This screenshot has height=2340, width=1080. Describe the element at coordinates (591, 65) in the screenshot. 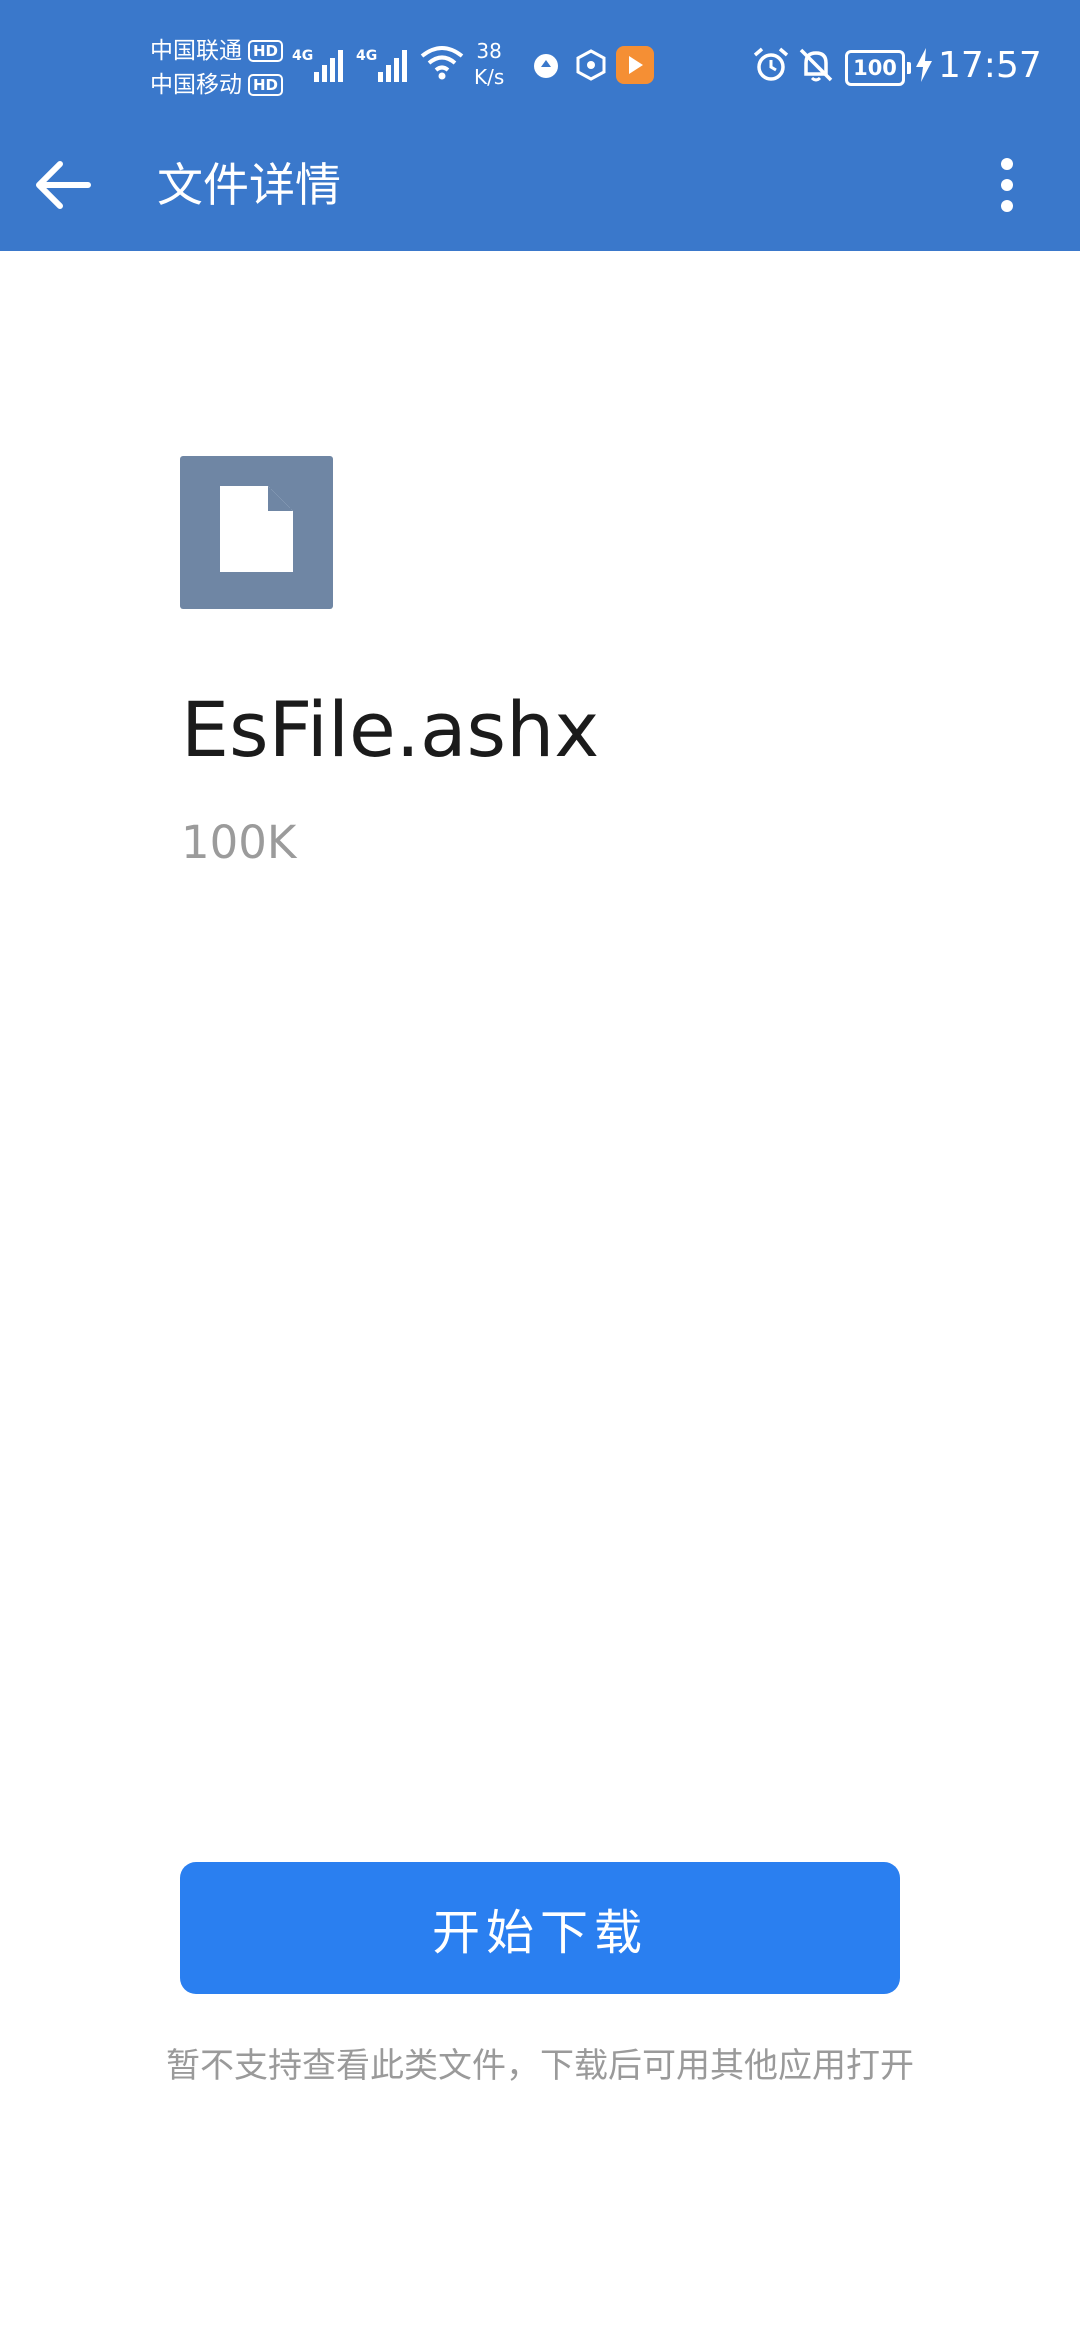

I see `vpn-icon` at that location.